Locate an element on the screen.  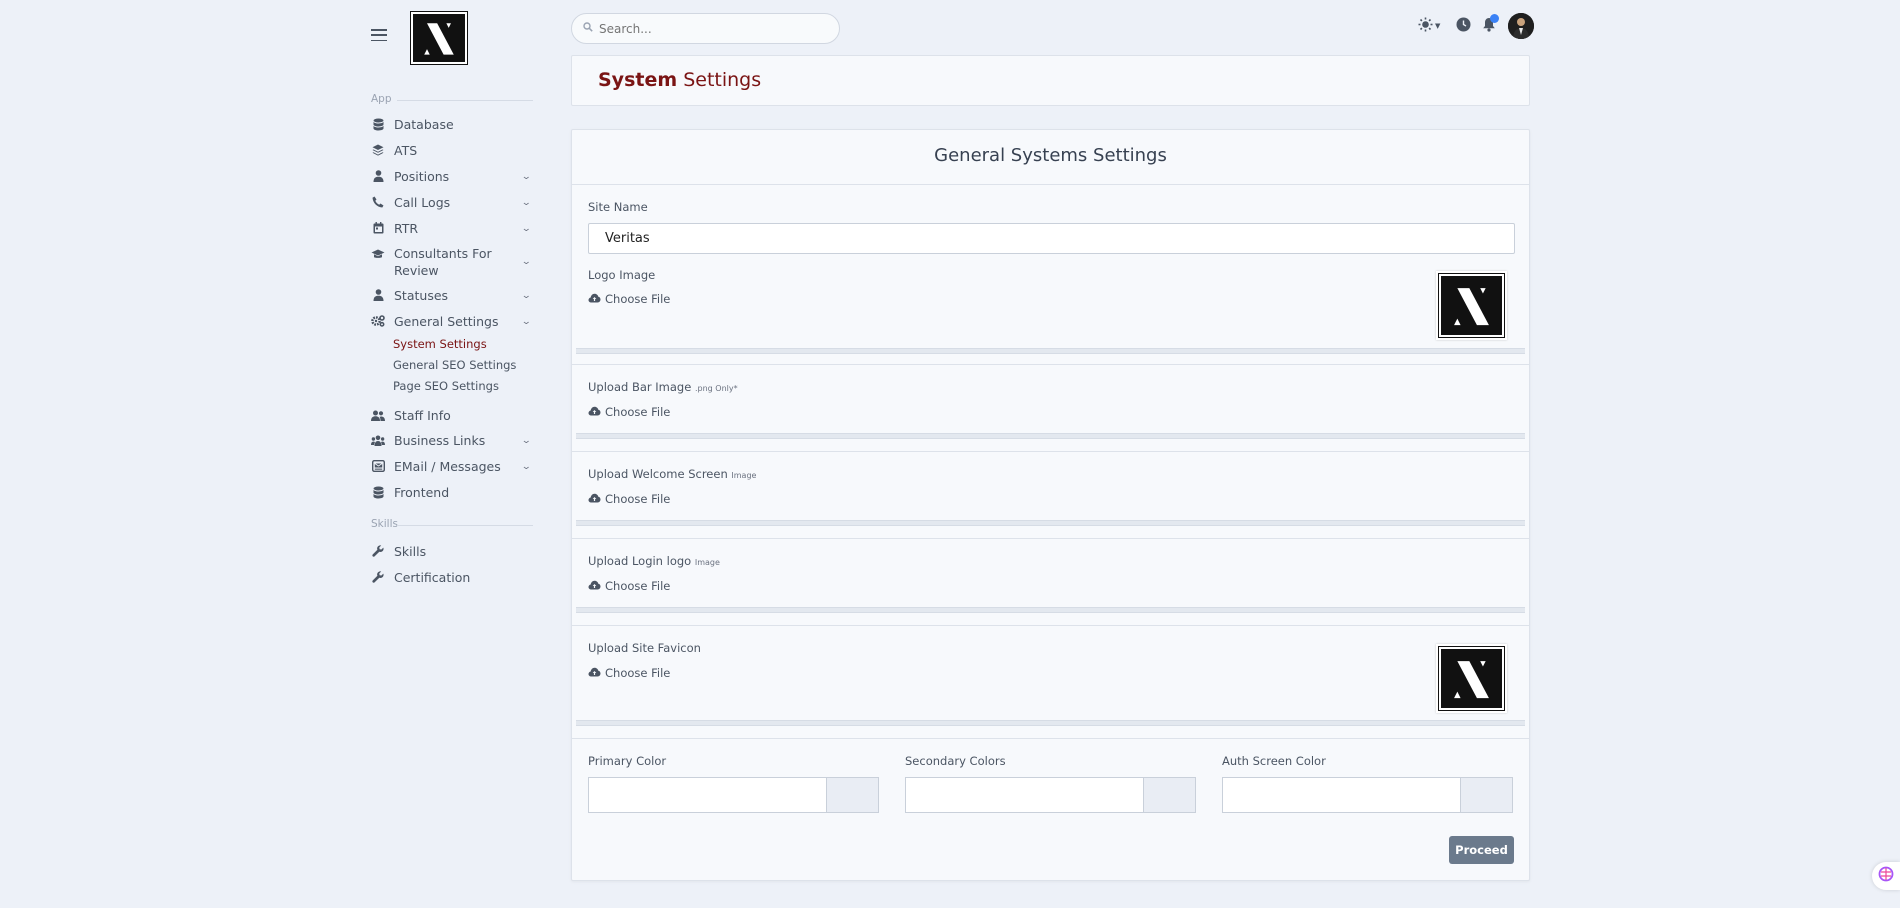
sidebar-item-positions: Positions ⌄ is located at coordinates (452, 177).